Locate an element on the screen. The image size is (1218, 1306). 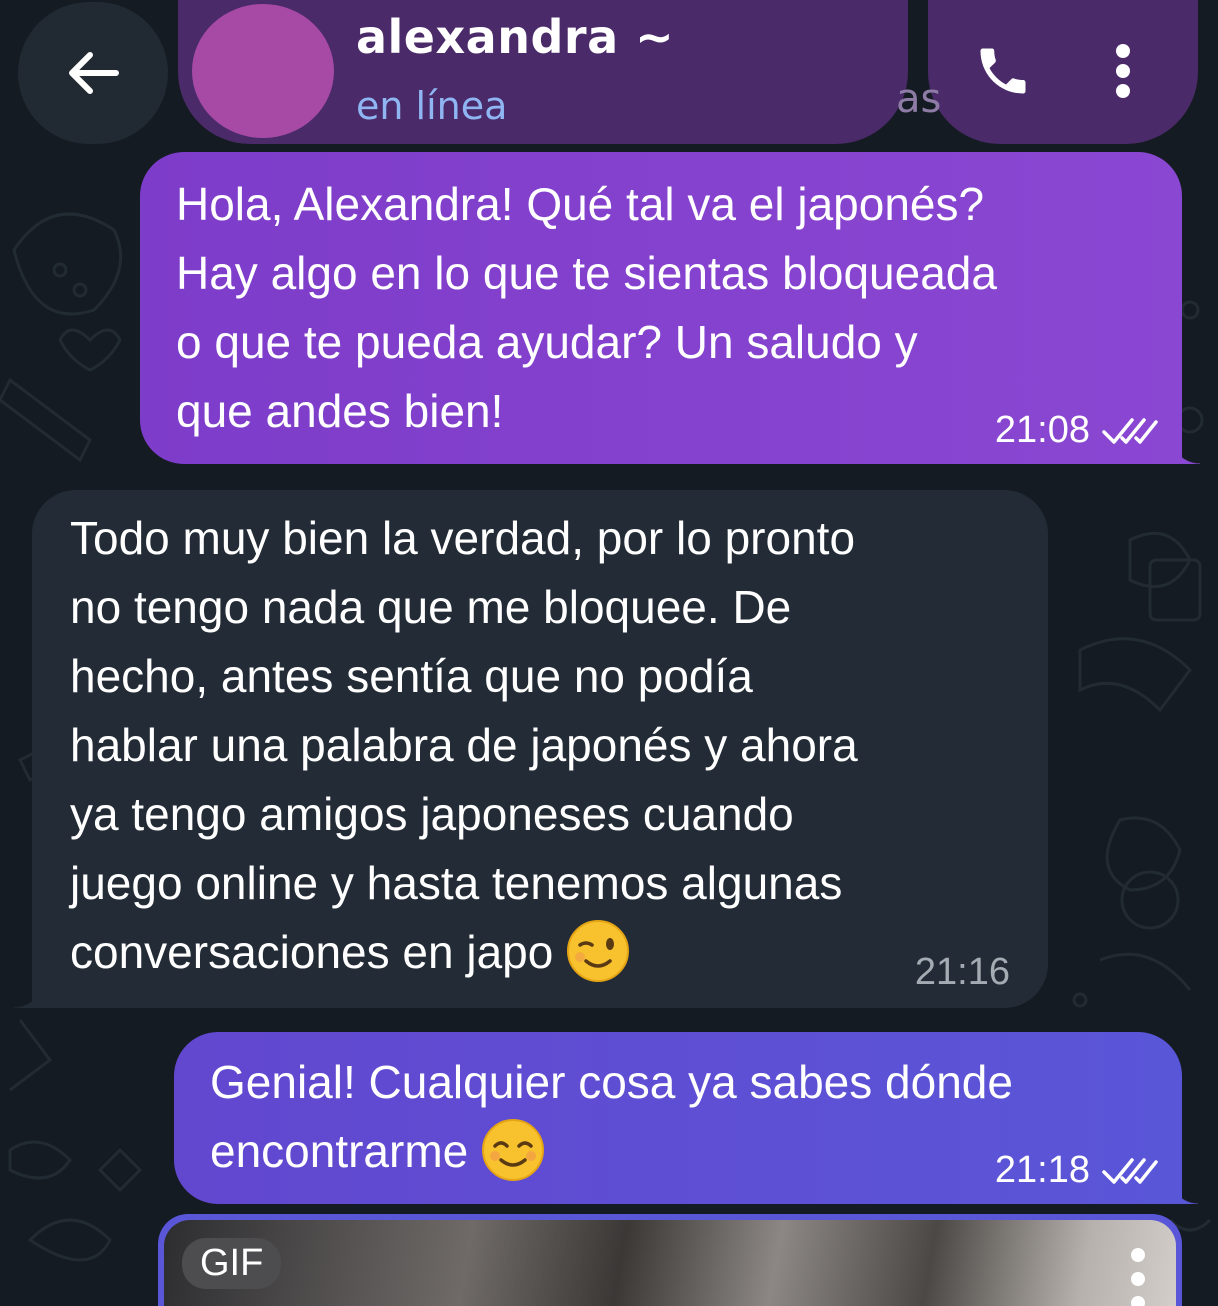
back-button is located at coordinates (93, 73).